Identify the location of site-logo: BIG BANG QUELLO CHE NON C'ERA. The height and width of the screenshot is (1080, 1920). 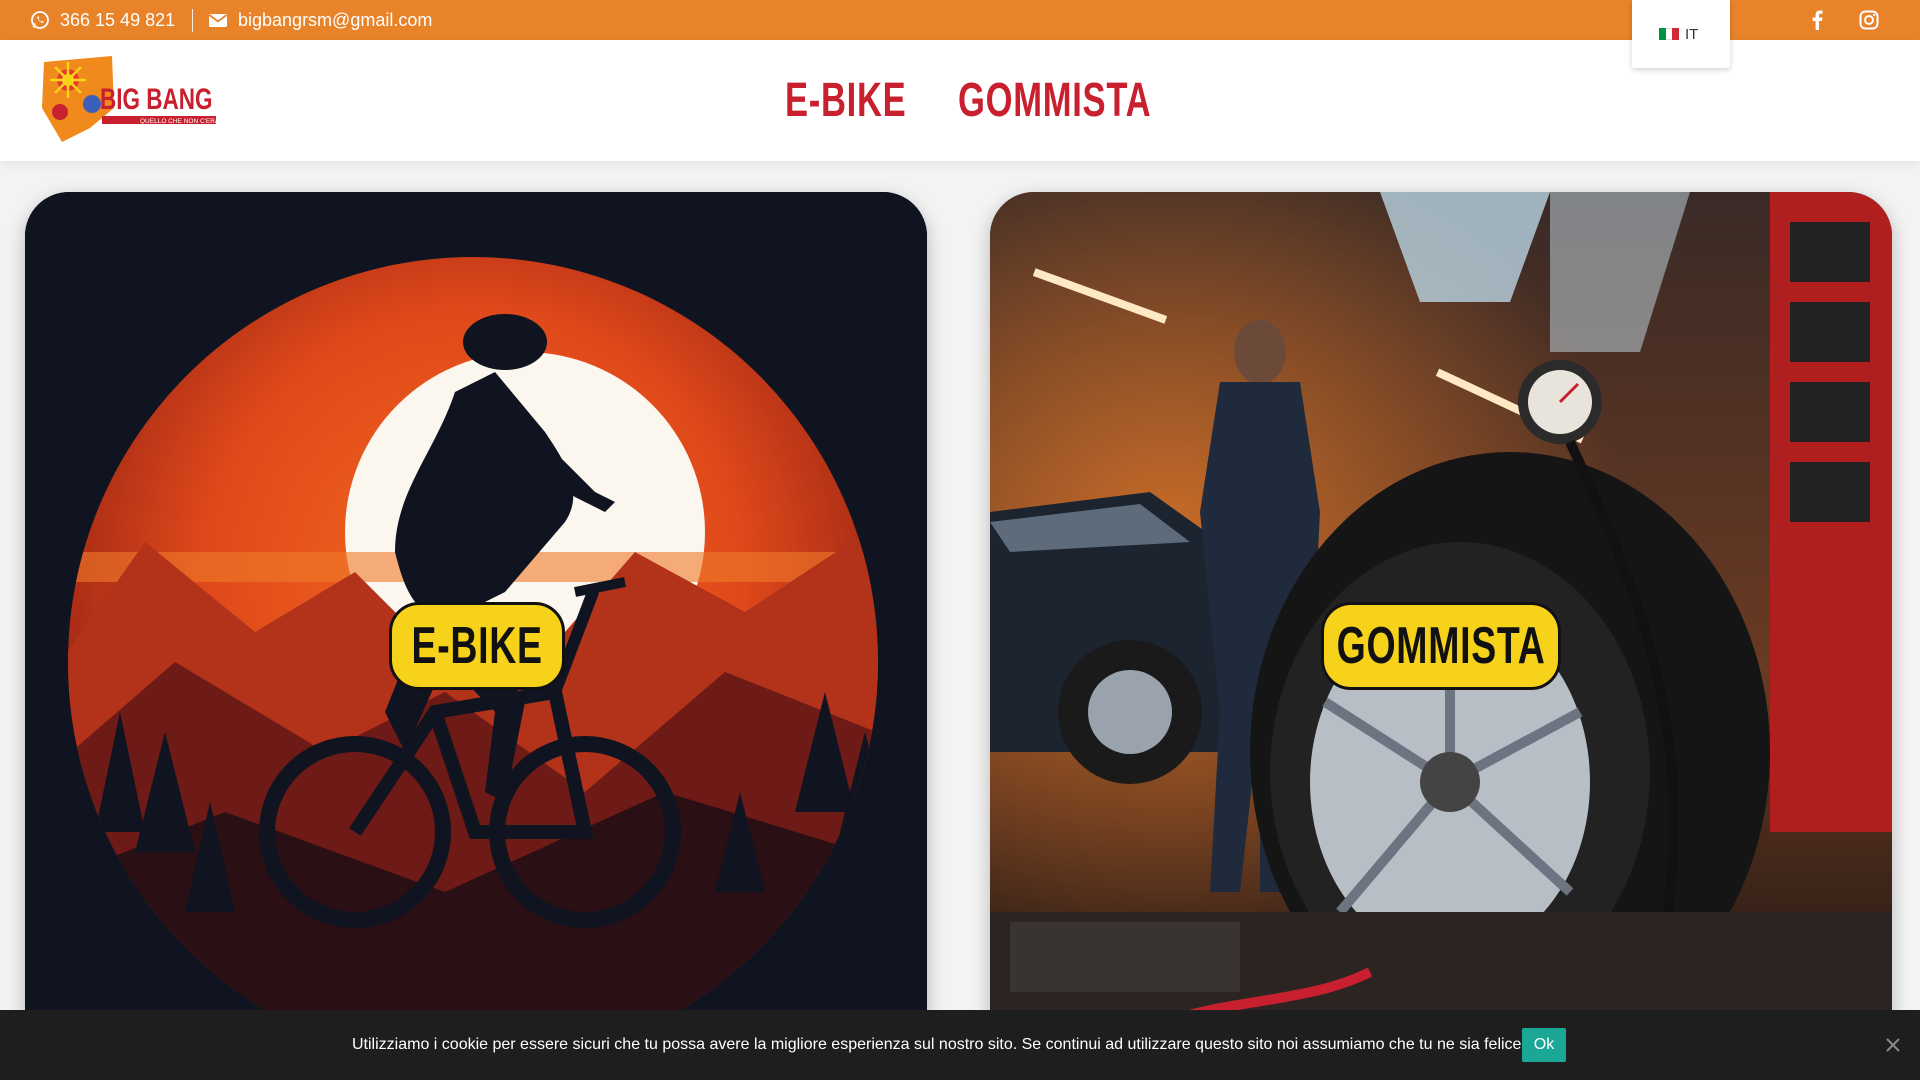
(130, 99).